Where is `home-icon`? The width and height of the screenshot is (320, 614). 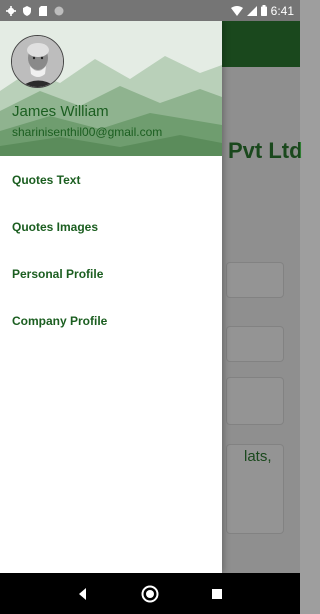
home-icon is located at coordinates (150, 593).